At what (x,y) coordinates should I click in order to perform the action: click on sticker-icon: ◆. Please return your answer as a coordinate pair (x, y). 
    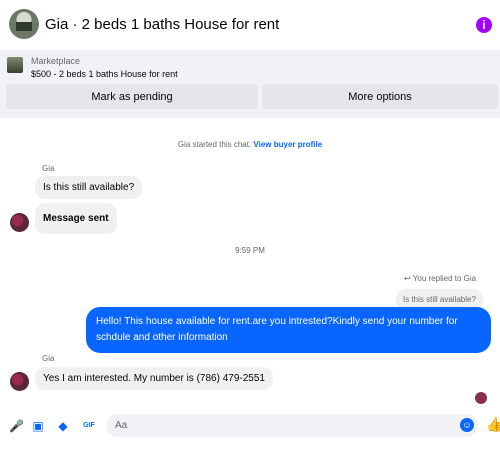
    Looking at the image, I should click on (63, 426).